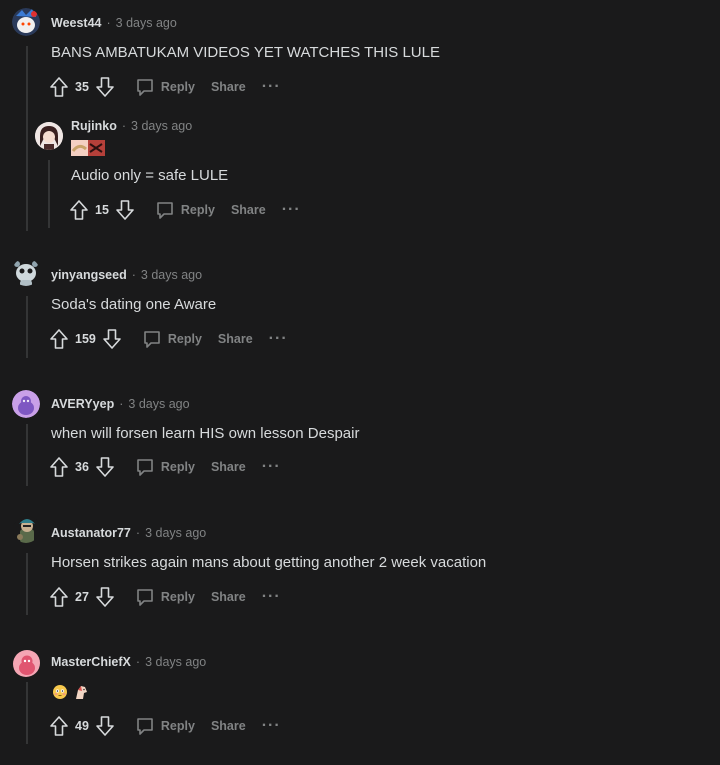 This screenshot has height=765, width=720. I want to click on comment-actions: 49 Reply Share ···, so click(165, 726).